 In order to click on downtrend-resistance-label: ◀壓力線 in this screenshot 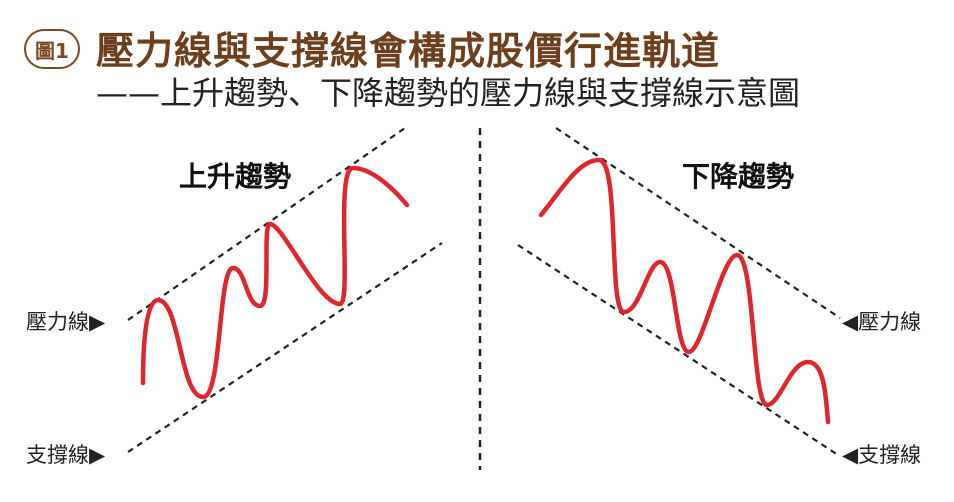, I will do `click(881, 322)`.